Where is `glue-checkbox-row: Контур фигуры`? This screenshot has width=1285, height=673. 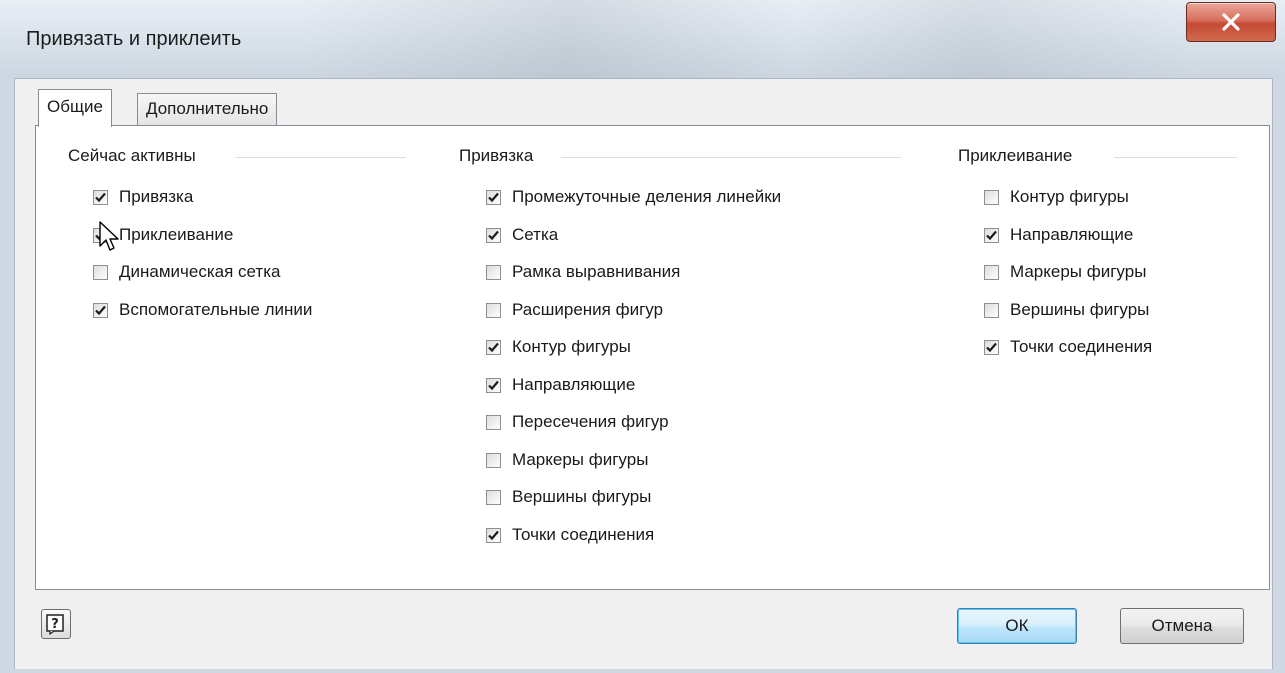 glue-checkbox-row: Контур фигуры is located at coordinates (1056, 197).